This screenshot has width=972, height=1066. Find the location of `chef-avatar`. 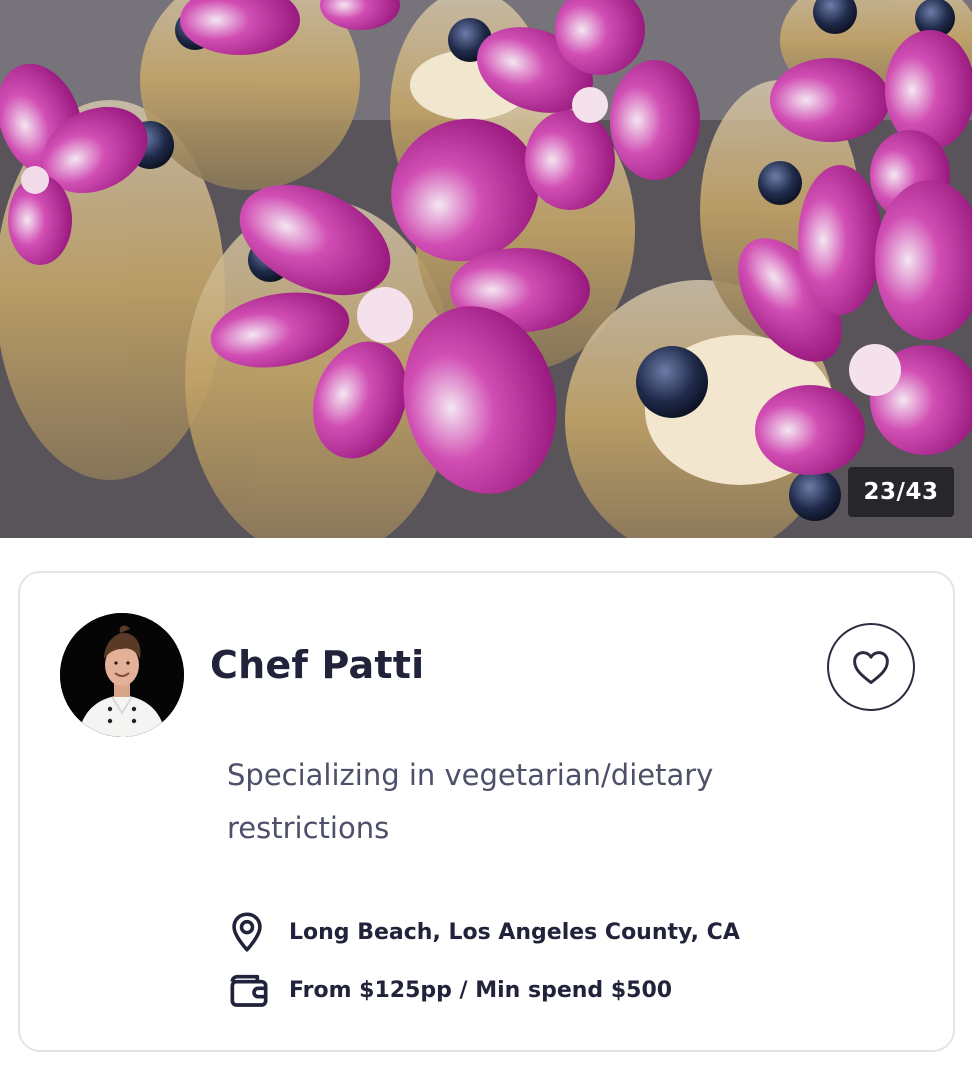

chef-avatar is located at coordinates (122, 675).